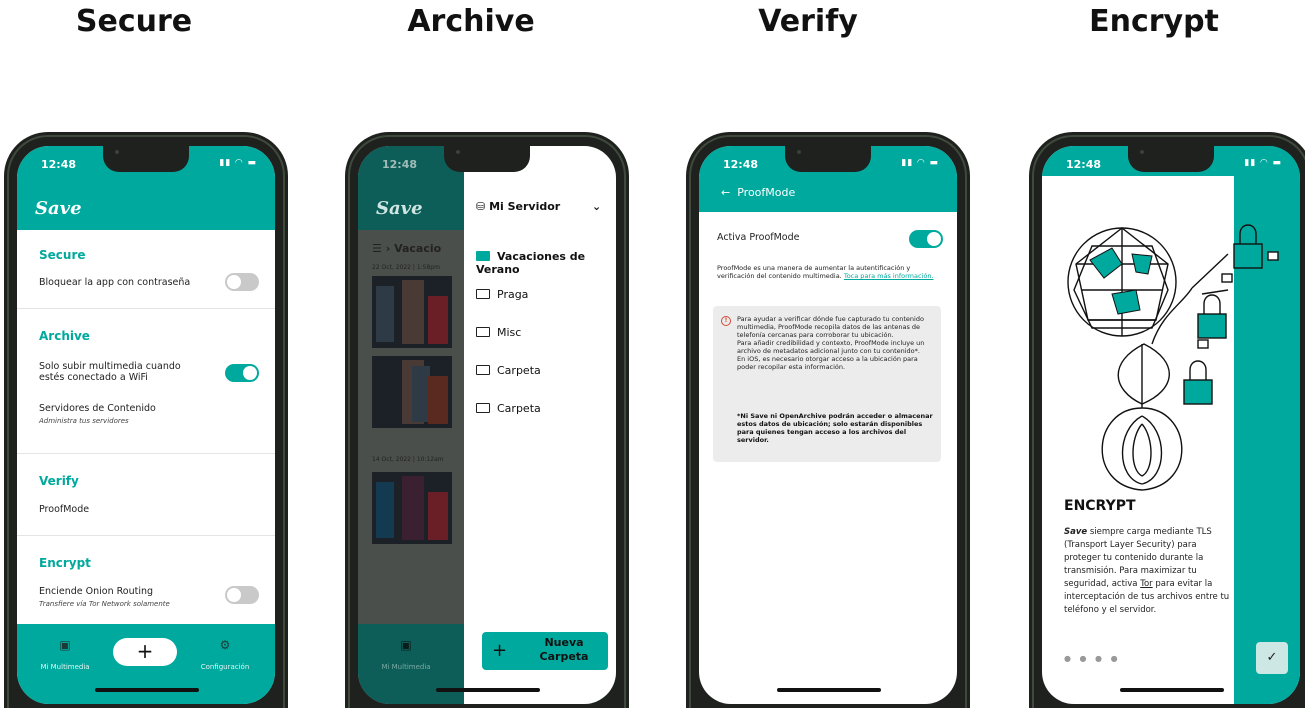 Image resolution: width=1305 pixels, height=708 pixels. What do you see at coordinates (564, 649) in the screenshot?
I see `new-folder-label: Nueva Carpeta` at bounding box center [564, 649].